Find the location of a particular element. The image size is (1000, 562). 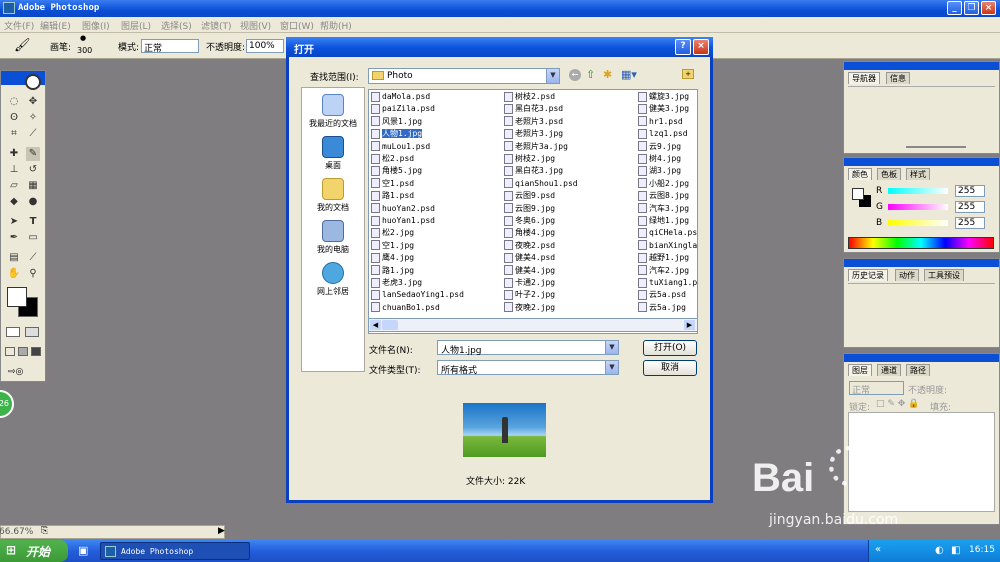

menu-filter: 滤镜(T) is located at coordinates (216, 25).